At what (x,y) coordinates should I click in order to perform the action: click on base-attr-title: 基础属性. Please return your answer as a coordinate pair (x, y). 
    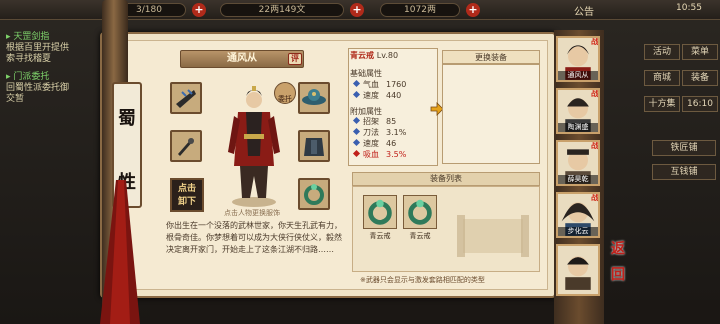
    Looking at the image, I should click on (366, 73).